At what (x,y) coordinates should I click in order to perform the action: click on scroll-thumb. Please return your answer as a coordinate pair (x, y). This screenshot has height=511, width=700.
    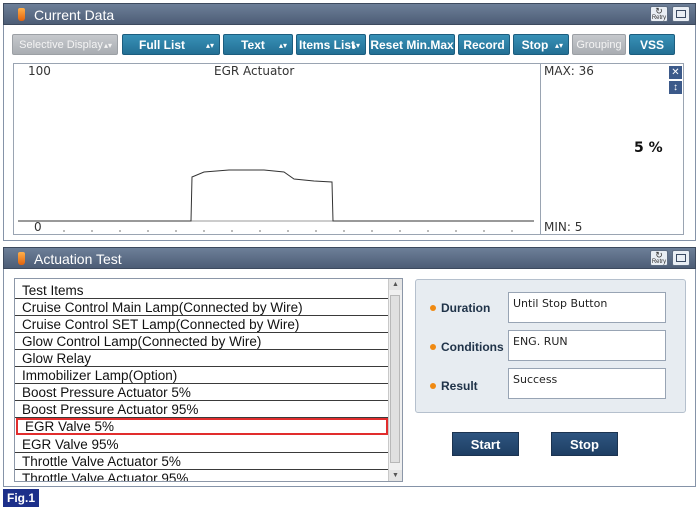
    Looking at the image, I should click on (395, 379).